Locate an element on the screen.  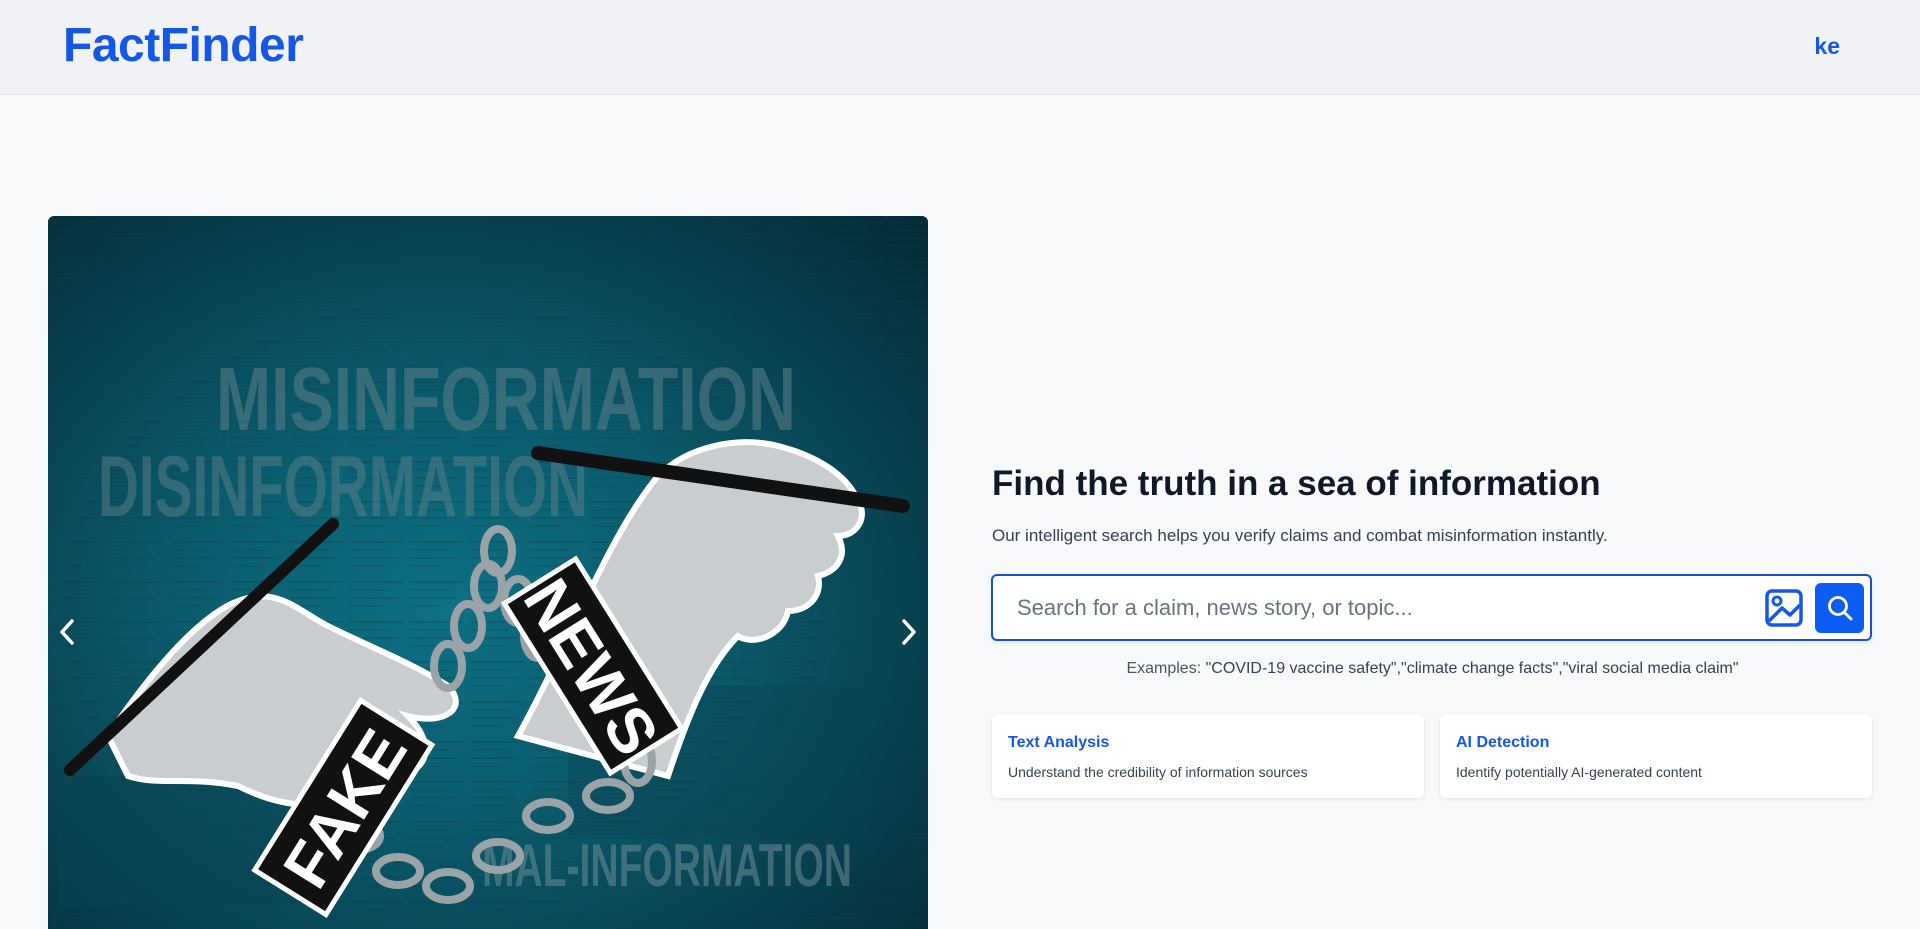
examples-label: Examples: is located at coordinates (1164, 668).